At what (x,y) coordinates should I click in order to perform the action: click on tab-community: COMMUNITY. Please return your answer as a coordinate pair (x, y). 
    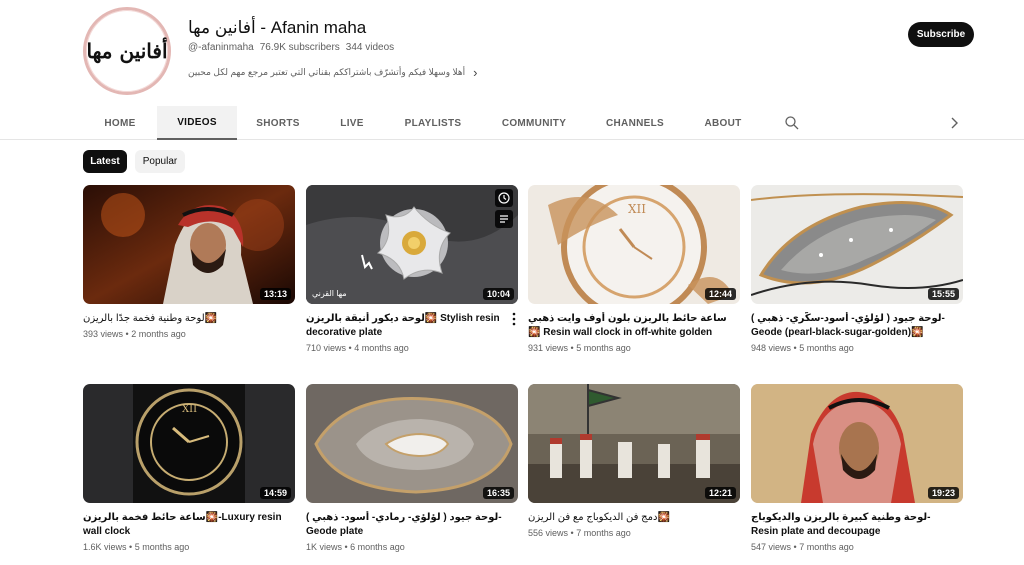
    Looking at the image, I should click on (534, 123).